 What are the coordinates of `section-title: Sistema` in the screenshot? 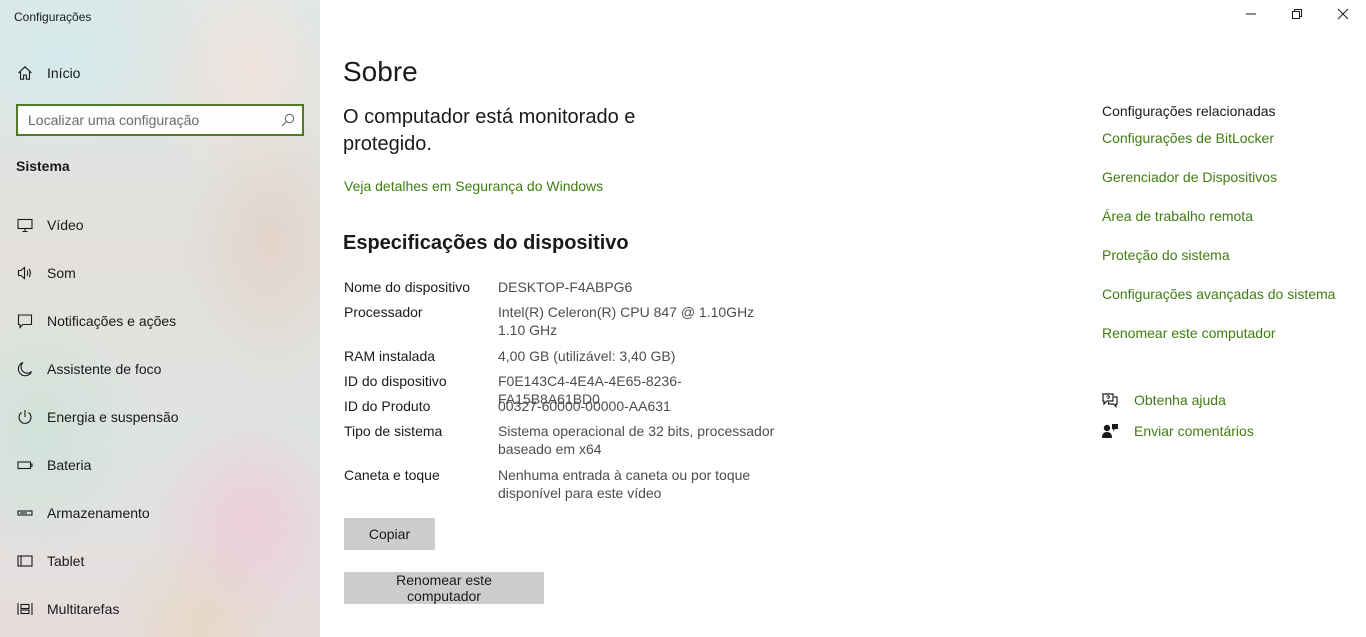 It's located at (43, 166).